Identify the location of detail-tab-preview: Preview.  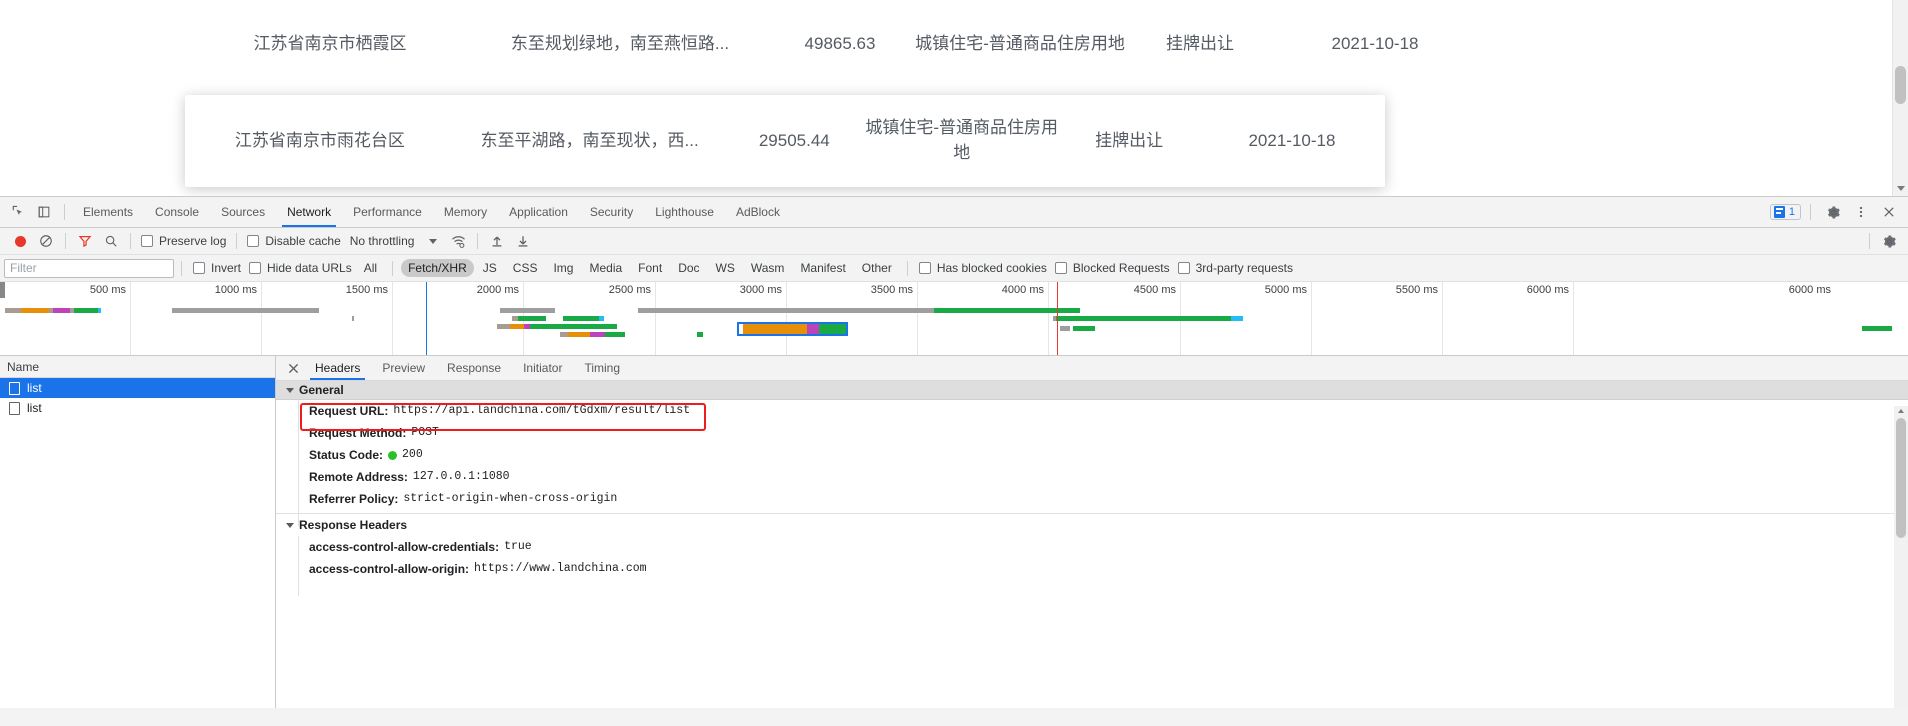
(403, 368).